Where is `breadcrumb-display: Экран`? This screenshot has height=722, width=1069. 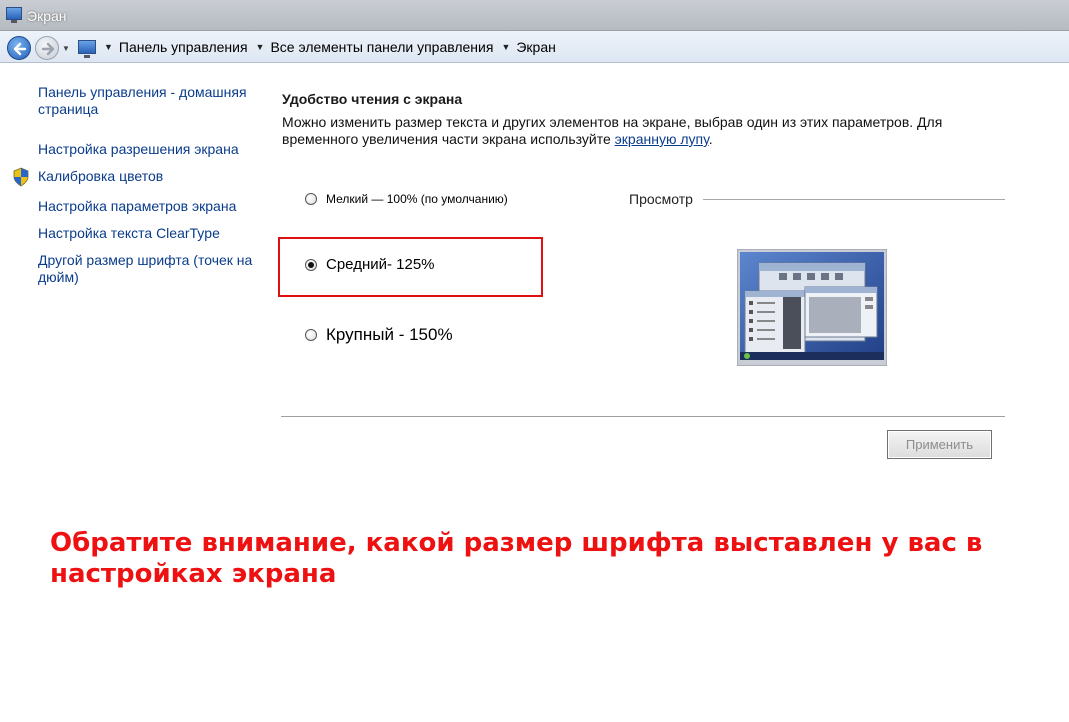 breadcrumb-display: Экран is located at coordinates (536, 47).